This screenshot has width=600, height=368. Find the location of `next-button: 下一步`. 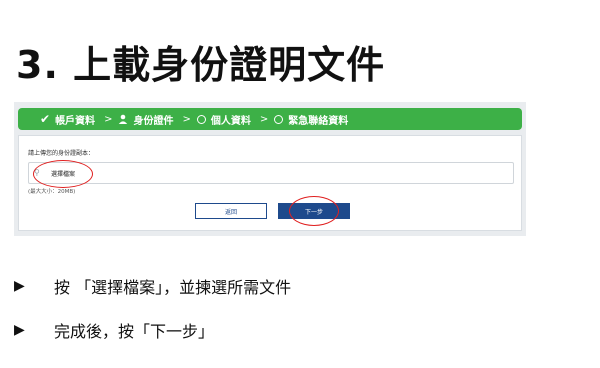

next-button: 下一步 is located at coordinates (314, 211).